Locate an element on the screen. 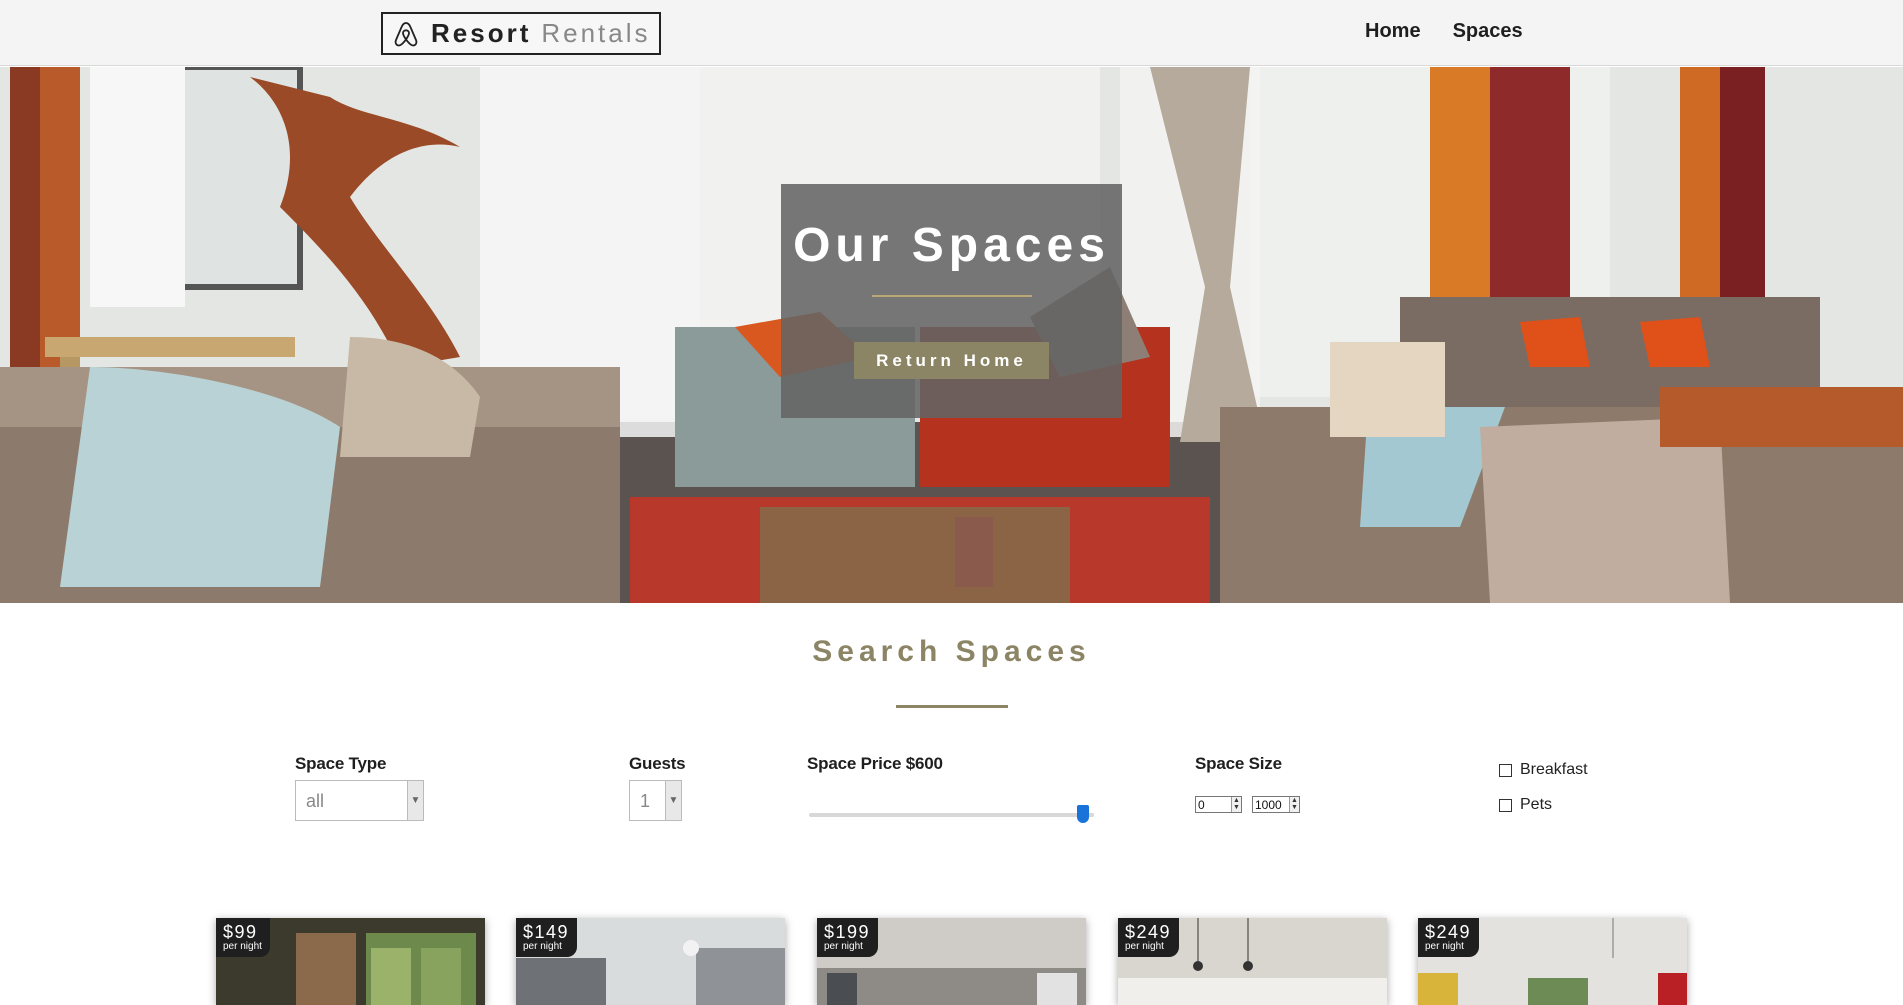 The image size is (1903, 1005). space-size-min-input: 0 ▲ ▼ is located at coordinates (1218, 804).